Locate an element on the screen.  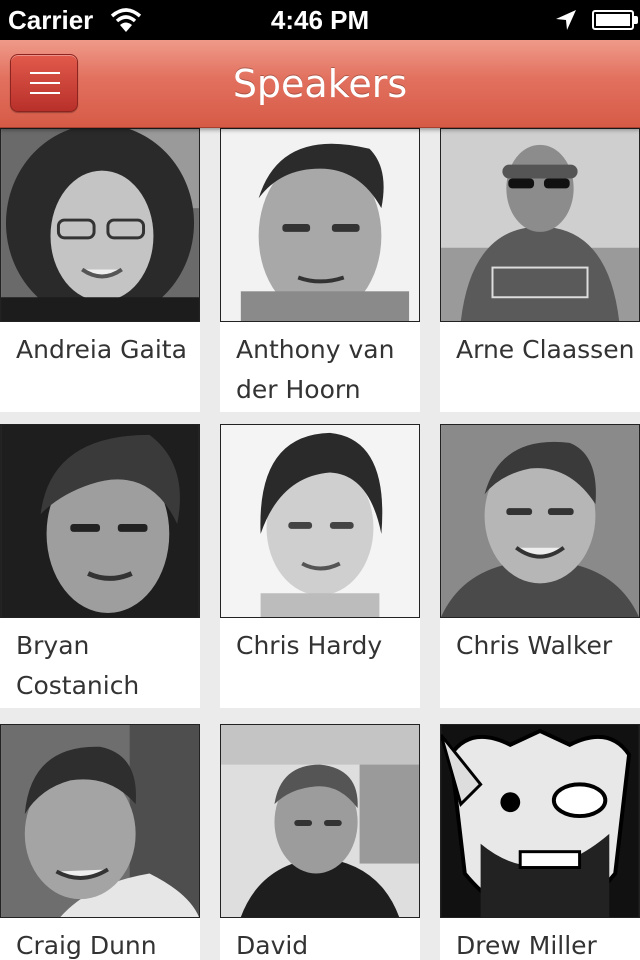
speaker-name: Arne Claassen is located at coordinates (545, 349).